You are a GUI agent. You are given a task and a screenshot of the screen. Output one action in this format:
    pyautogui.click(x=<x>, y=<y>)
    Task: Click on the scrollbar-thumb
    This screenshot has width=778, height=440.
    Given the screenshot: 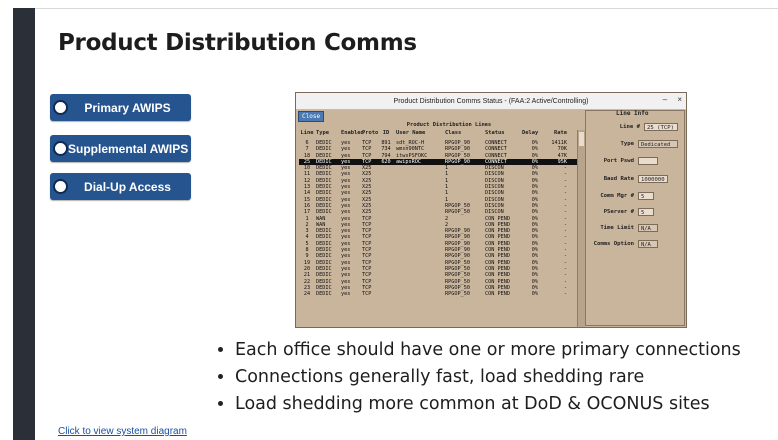 What is the action you would take?
    pyautogui.click(x=581, y=139)
    